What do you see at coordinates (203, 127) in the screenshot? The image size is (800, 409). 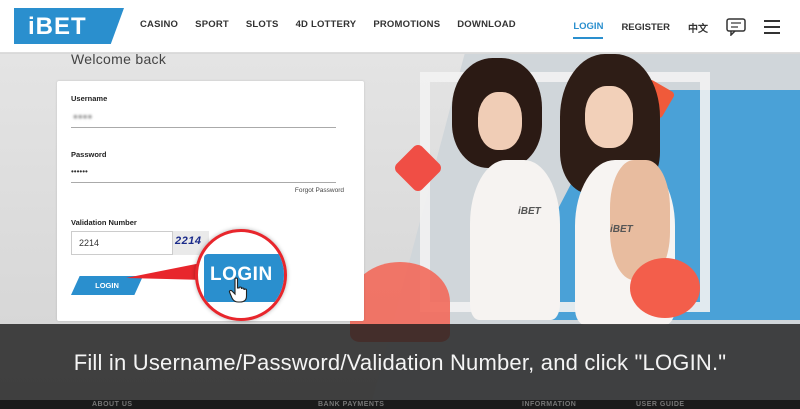 I see `username-underline` at bounding box center [203, 127].